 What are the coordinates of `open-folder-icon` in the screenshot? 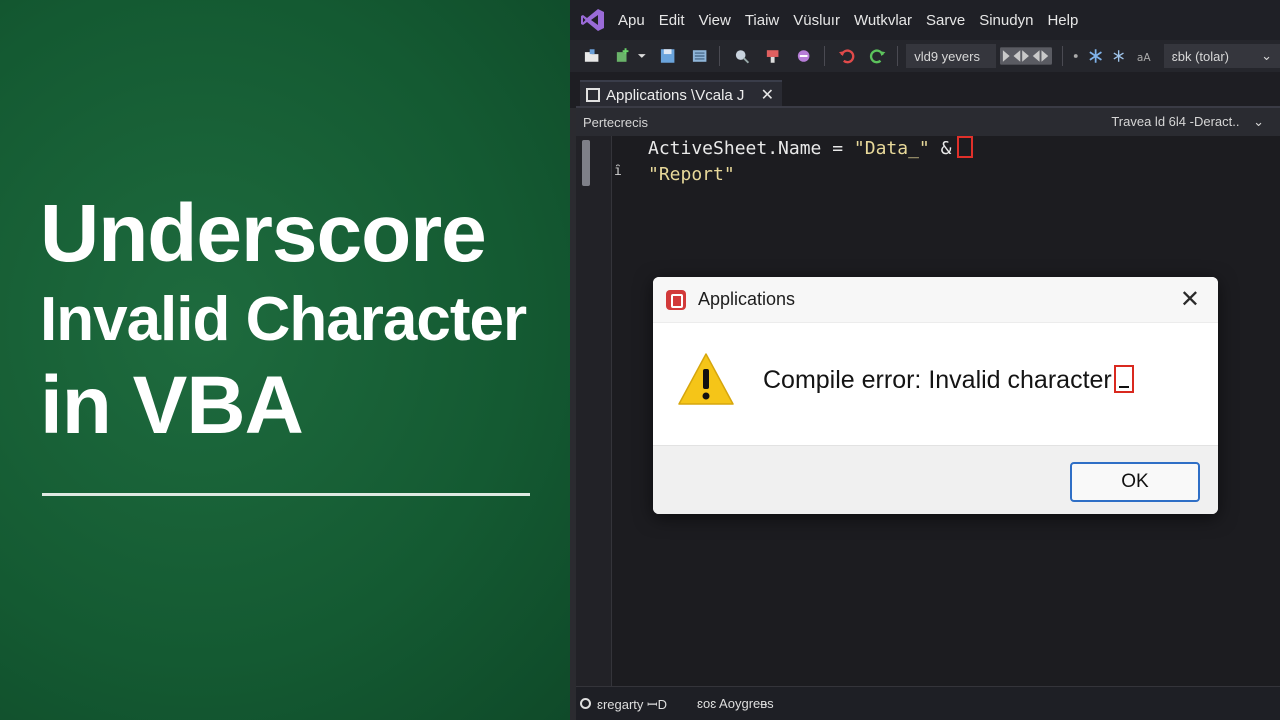 It's located at (591, 56).